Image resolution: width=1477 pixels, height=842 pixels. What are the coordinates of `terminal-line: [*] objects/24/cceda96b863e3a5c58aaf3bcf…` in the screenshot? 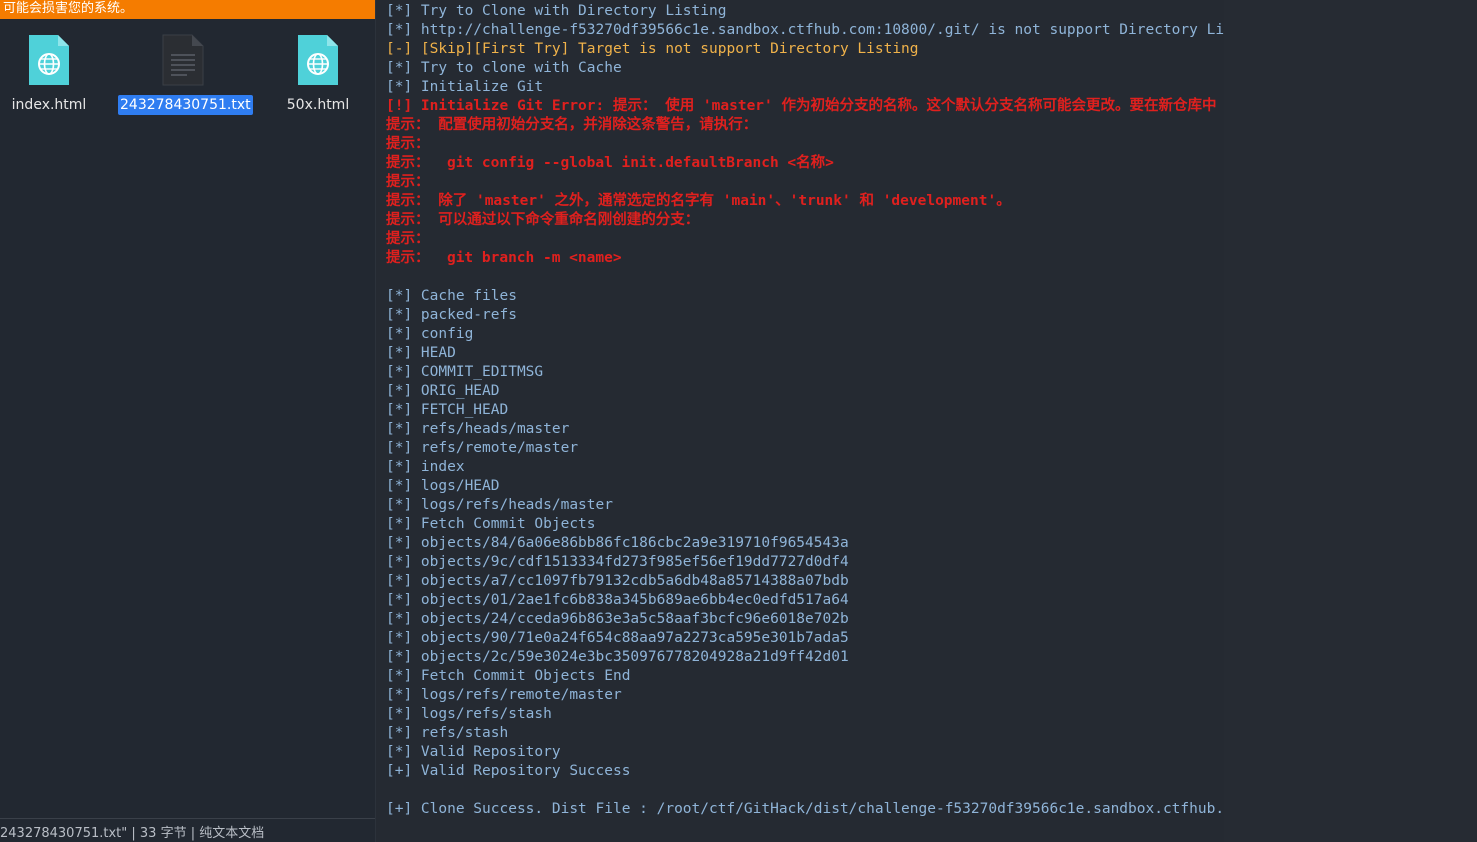 It's located at (617, 619).